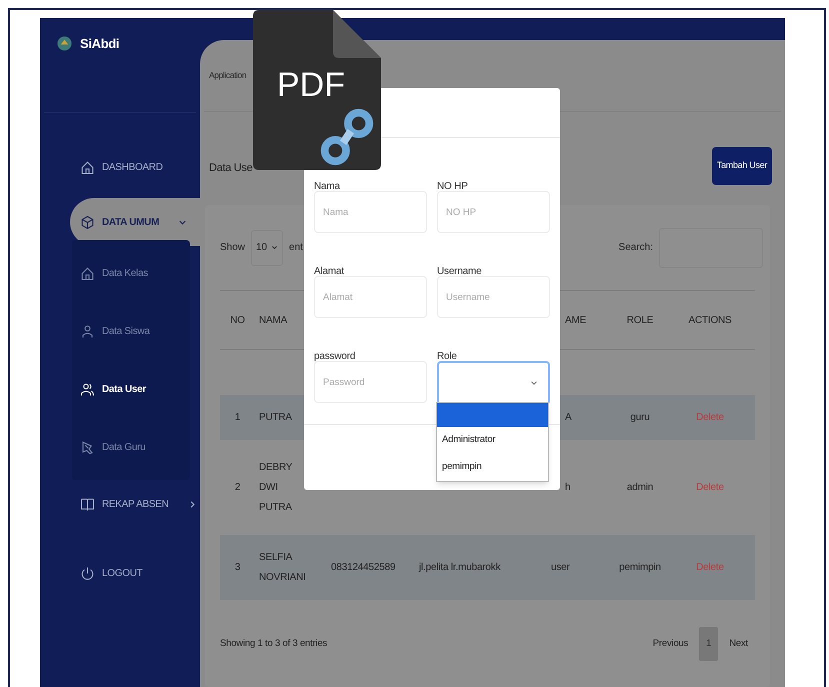  I want to click on submenu-item: Data Siswa, so click(131, 331).